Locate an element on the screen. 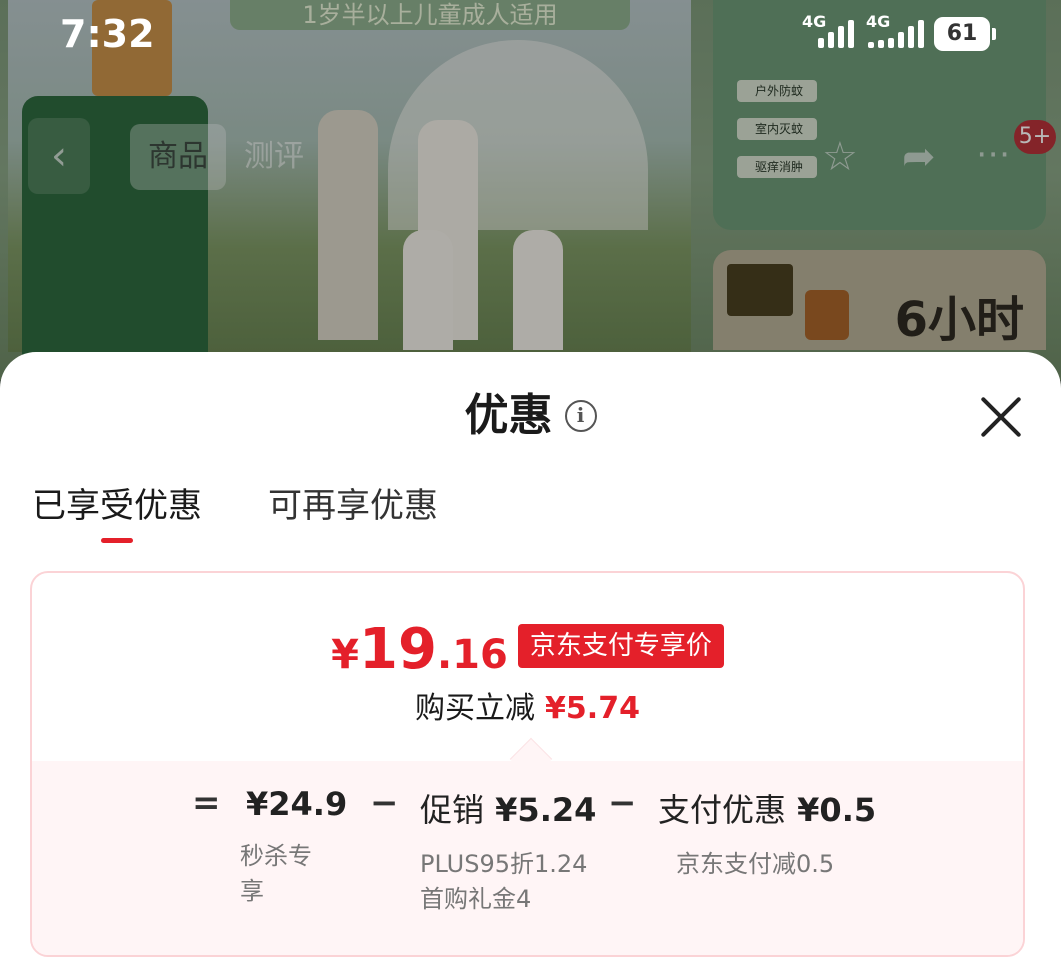 This screenshot has width=1061, height=960. battery-icon: 61 is located at coordinates (965, 34).